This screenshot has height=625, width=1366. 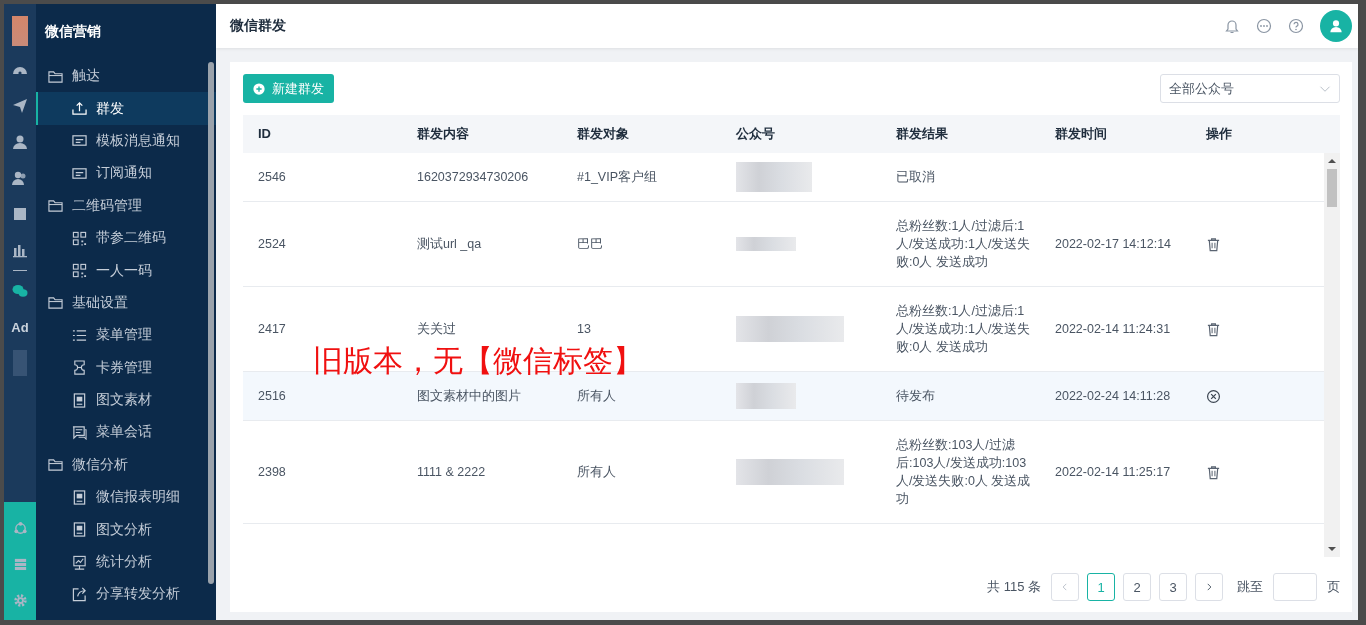 I want to click on menu-group: 触达, so click(x=126, y=76).